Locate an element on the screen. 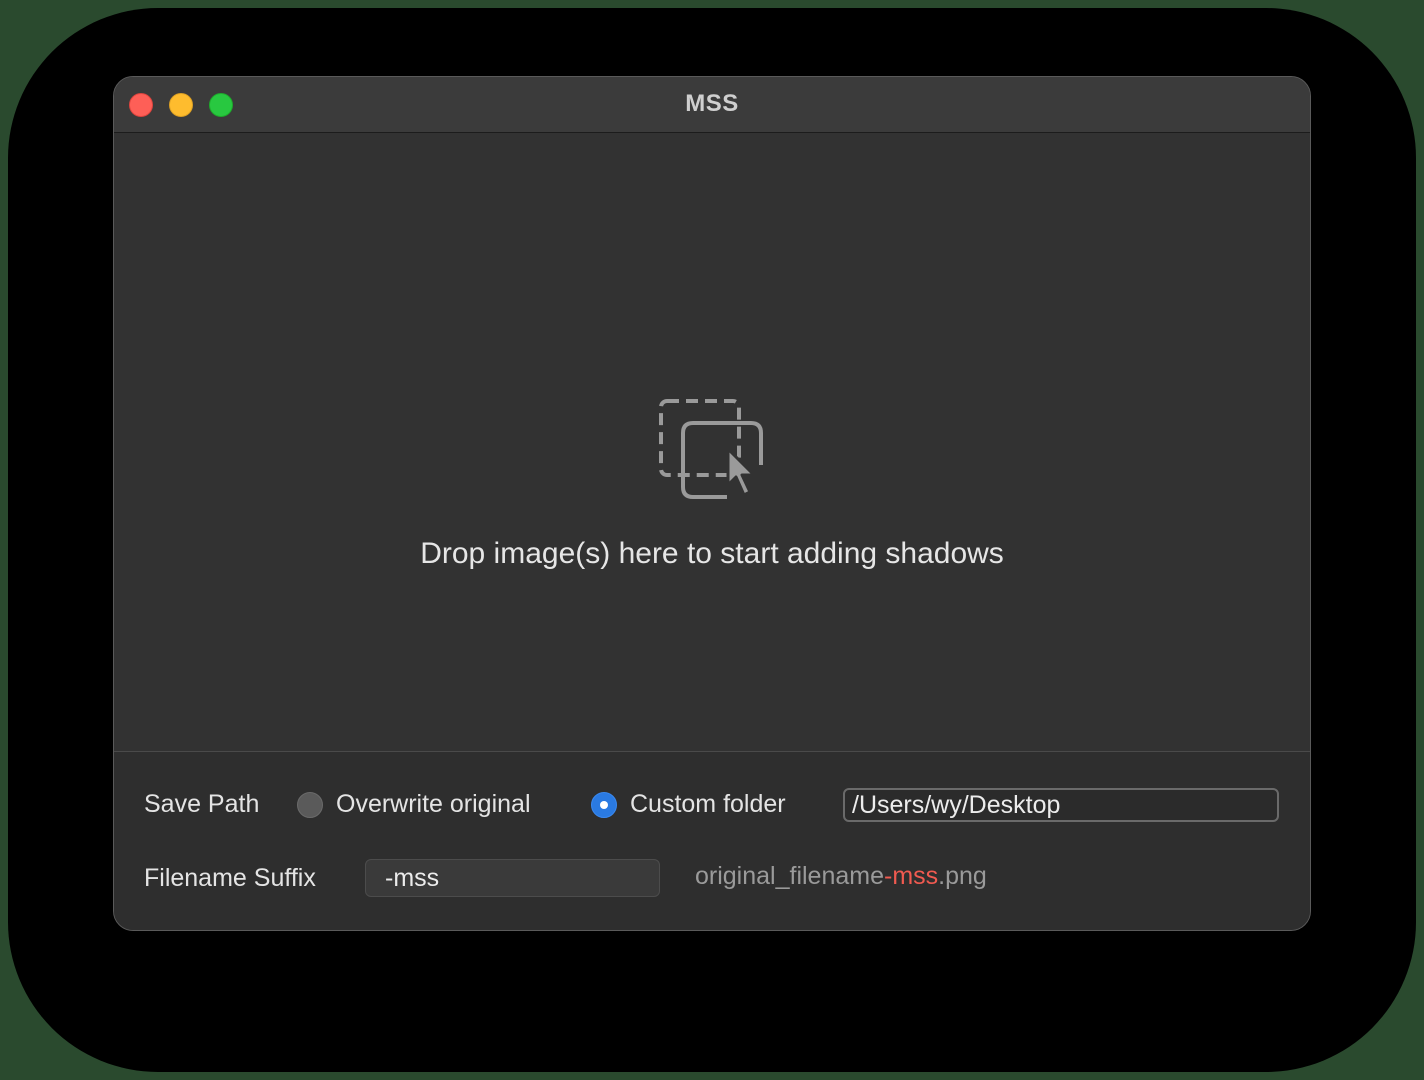  preview-suffix: -mss is located at coordinates (911, 876).